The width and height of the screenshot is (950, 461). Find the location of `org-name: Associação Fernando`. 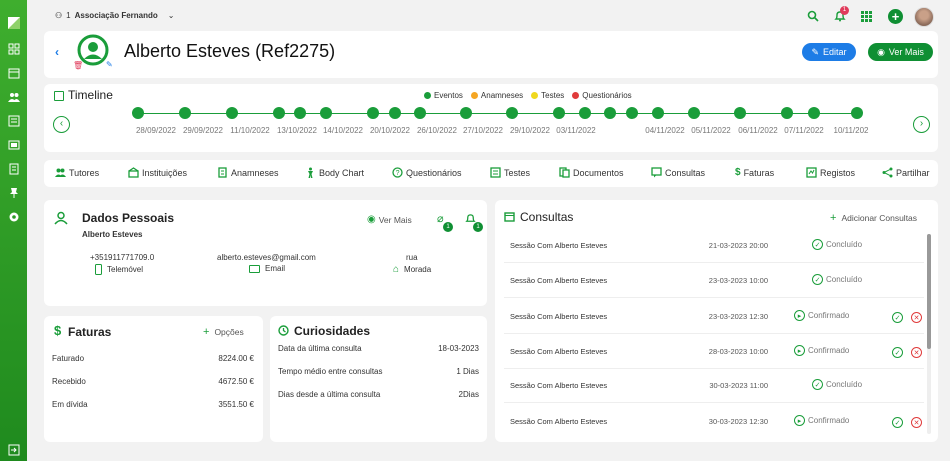

org-name: Associação Fernando is located at coordinates (116, 15).